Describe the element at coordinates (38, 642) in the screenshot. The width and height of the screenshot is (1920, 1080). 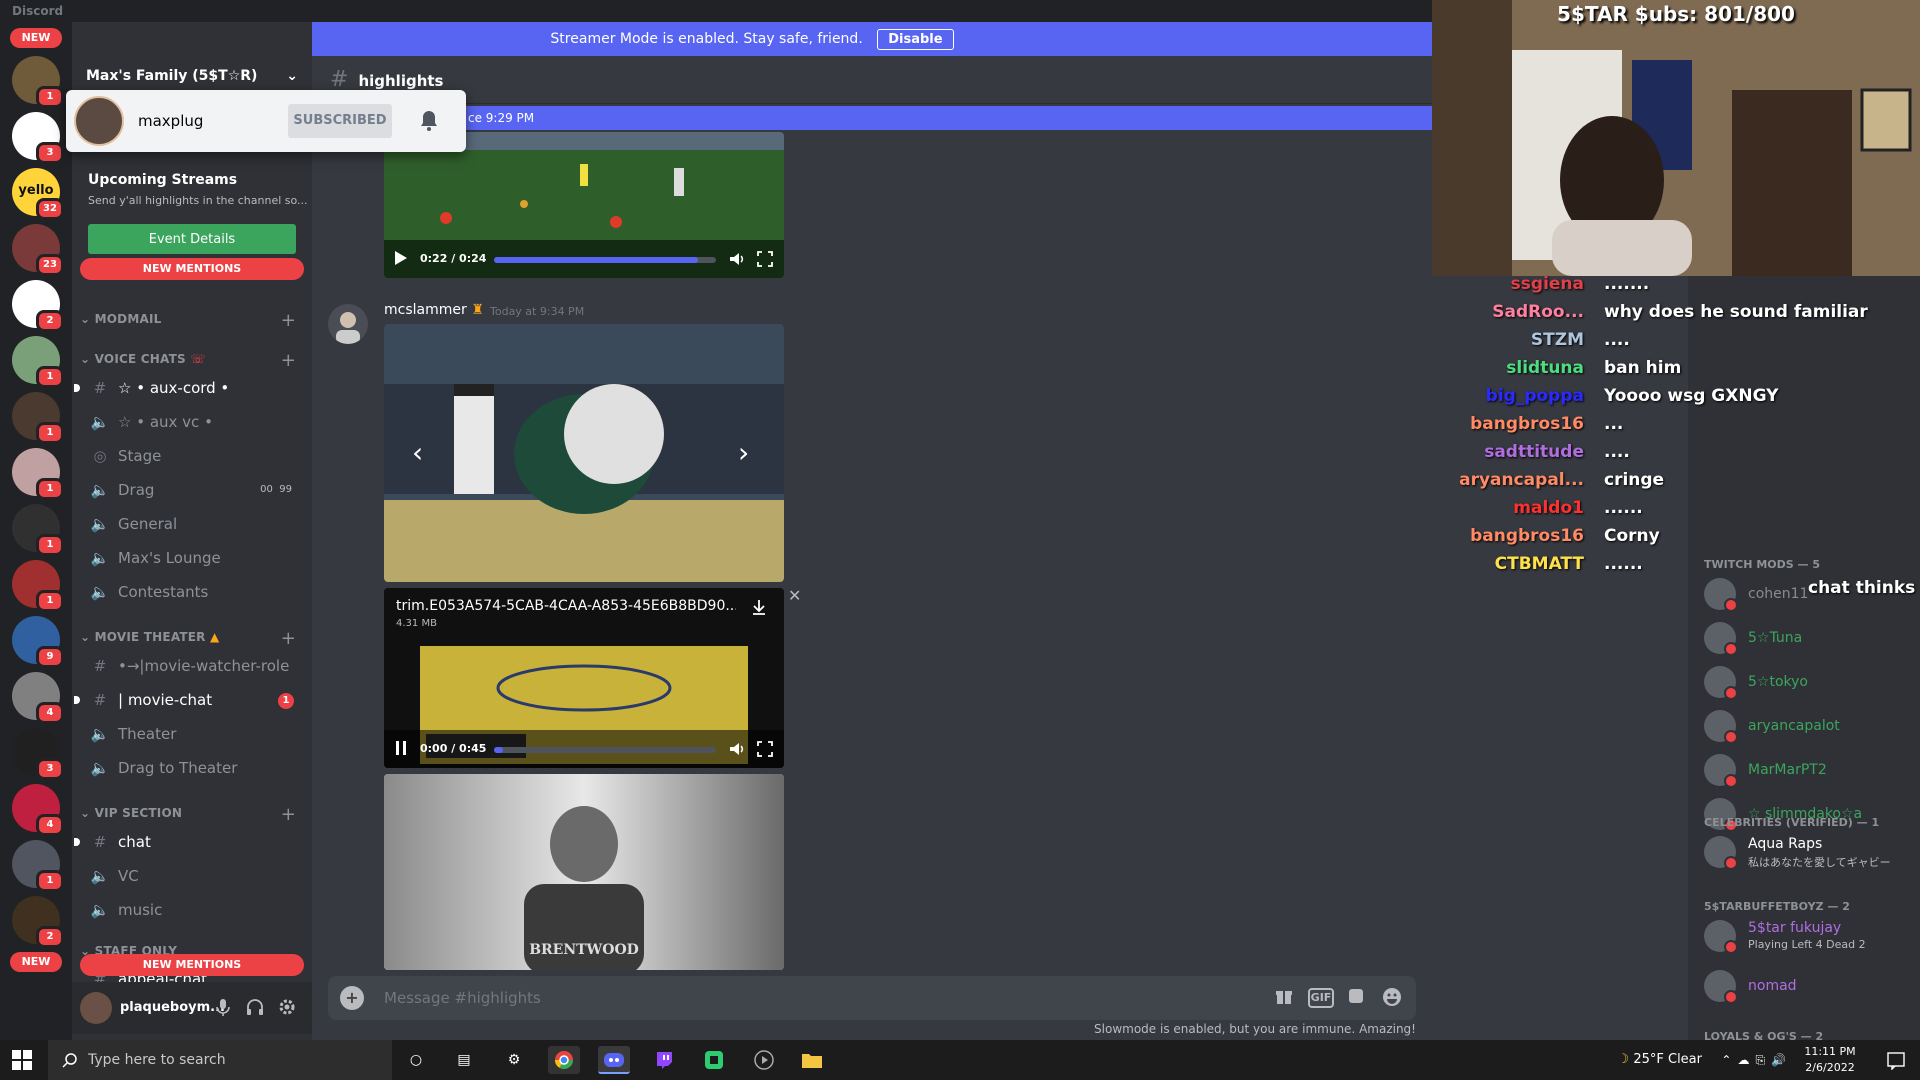
I see `server-icon-server-11: 9` at that location.